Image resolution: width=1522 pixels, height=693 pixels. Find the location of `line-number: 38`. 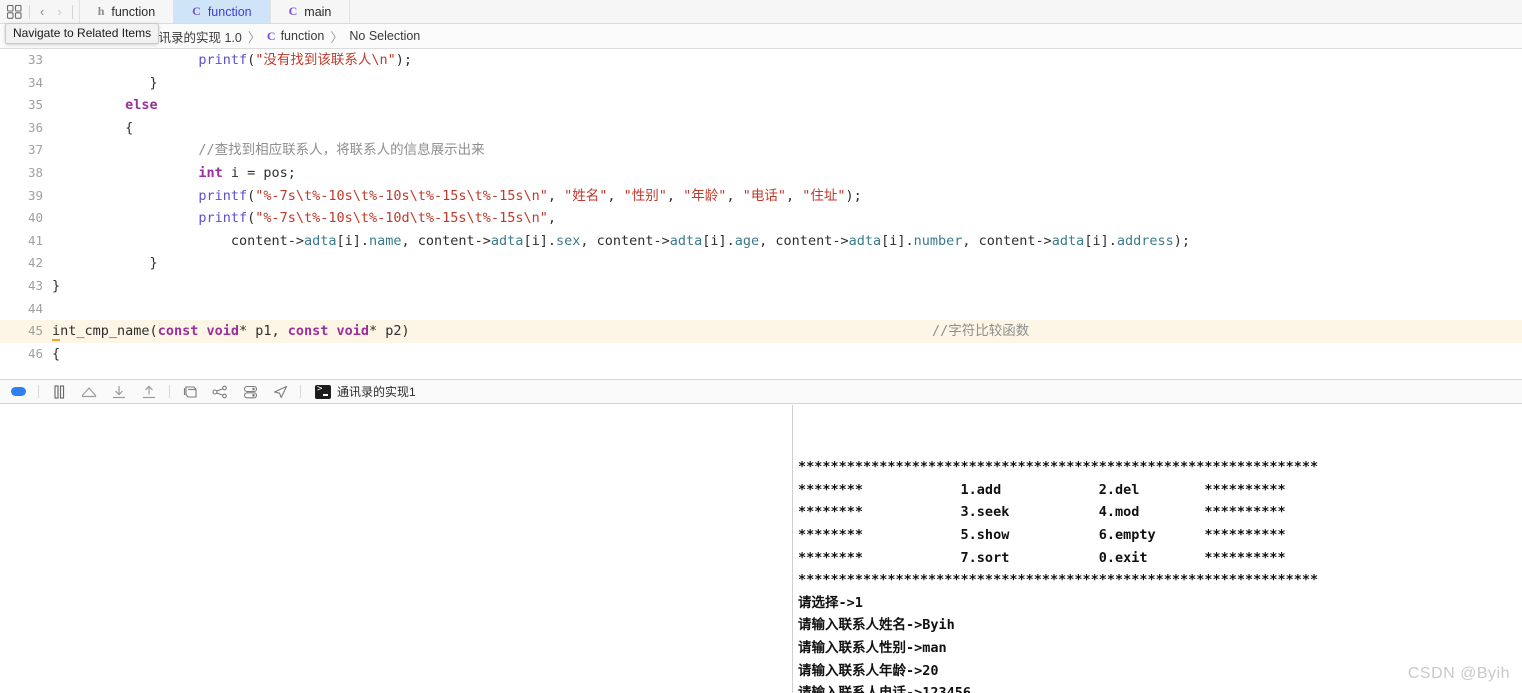

line-number: 38 is located at coordinates (35, 172).